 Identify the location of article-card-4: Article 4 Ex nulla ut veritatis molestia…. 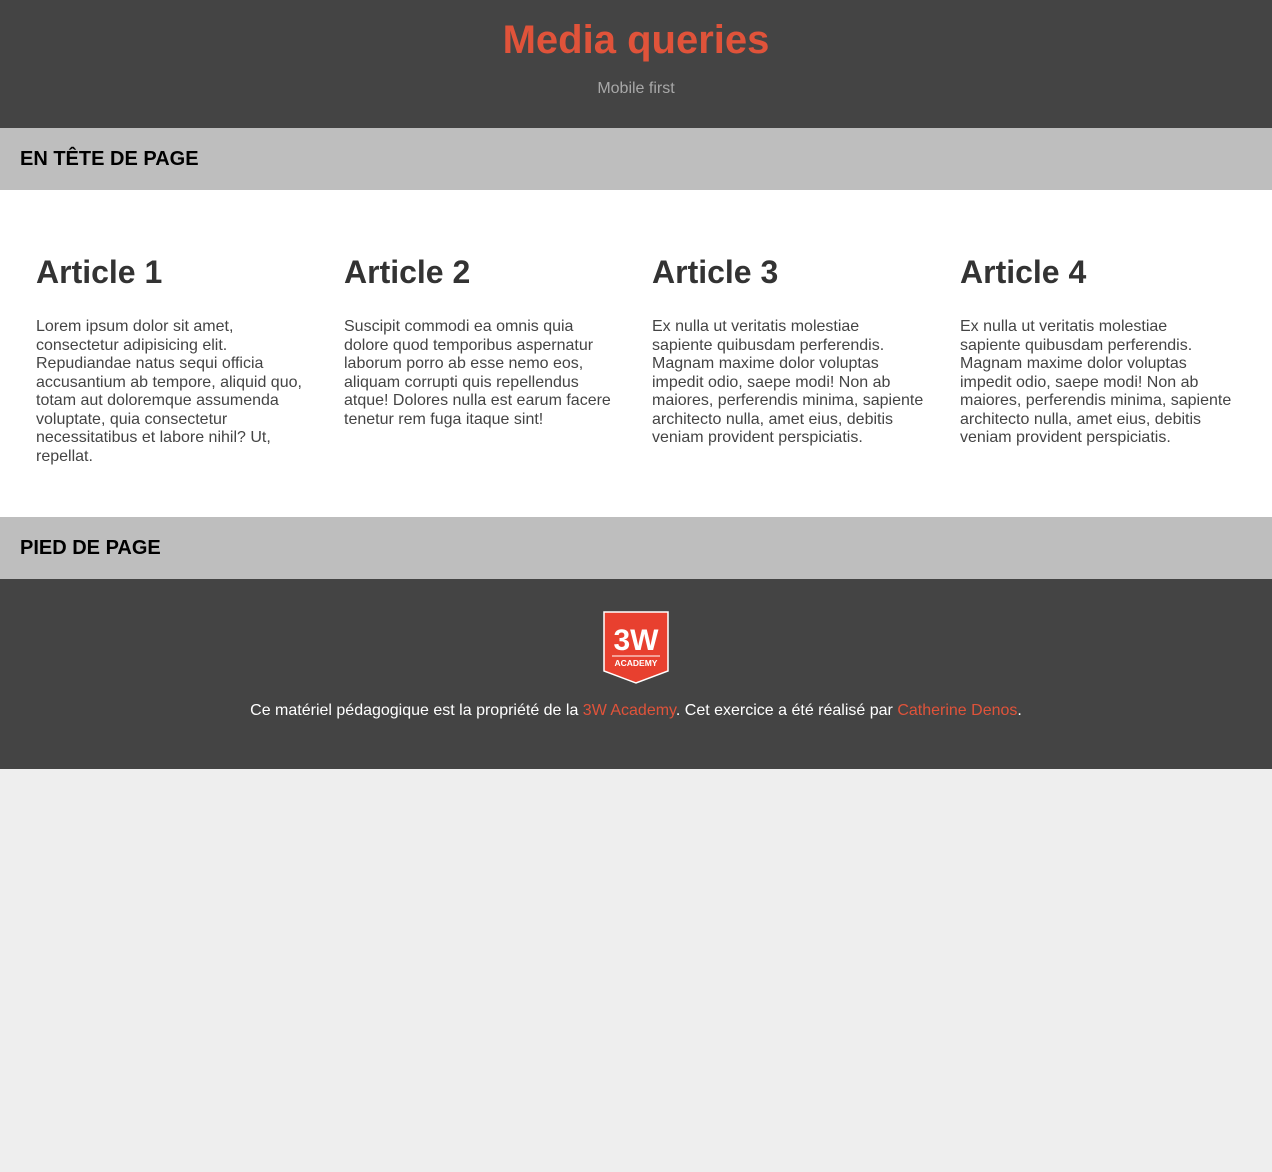
(1096, 378).